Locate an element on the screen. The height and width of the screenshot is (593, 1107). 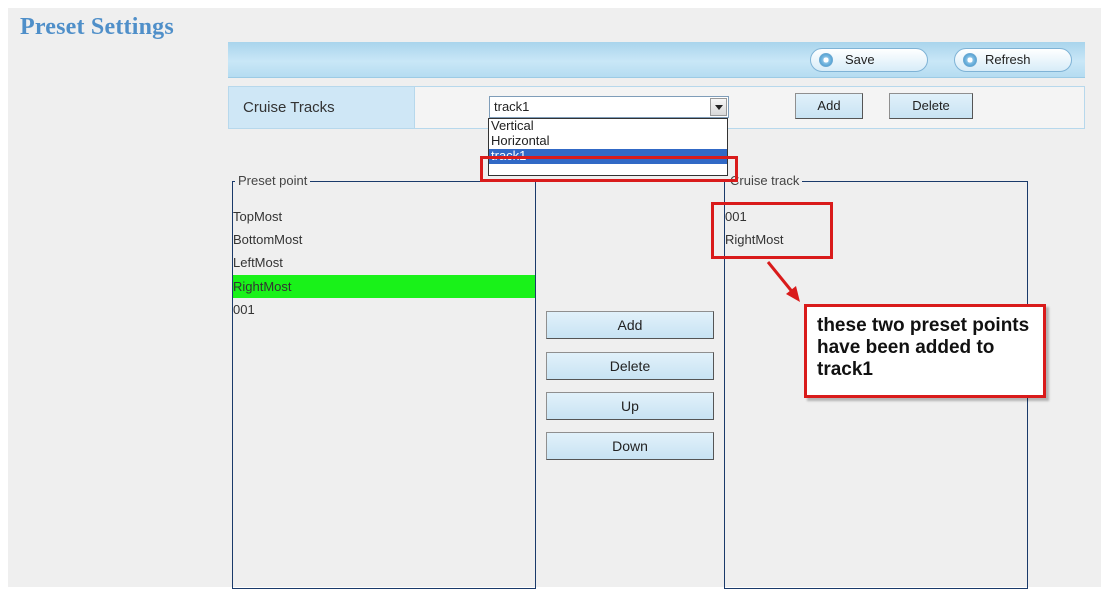
toolbar: Save Refresh is located at coordinates (656, 60).